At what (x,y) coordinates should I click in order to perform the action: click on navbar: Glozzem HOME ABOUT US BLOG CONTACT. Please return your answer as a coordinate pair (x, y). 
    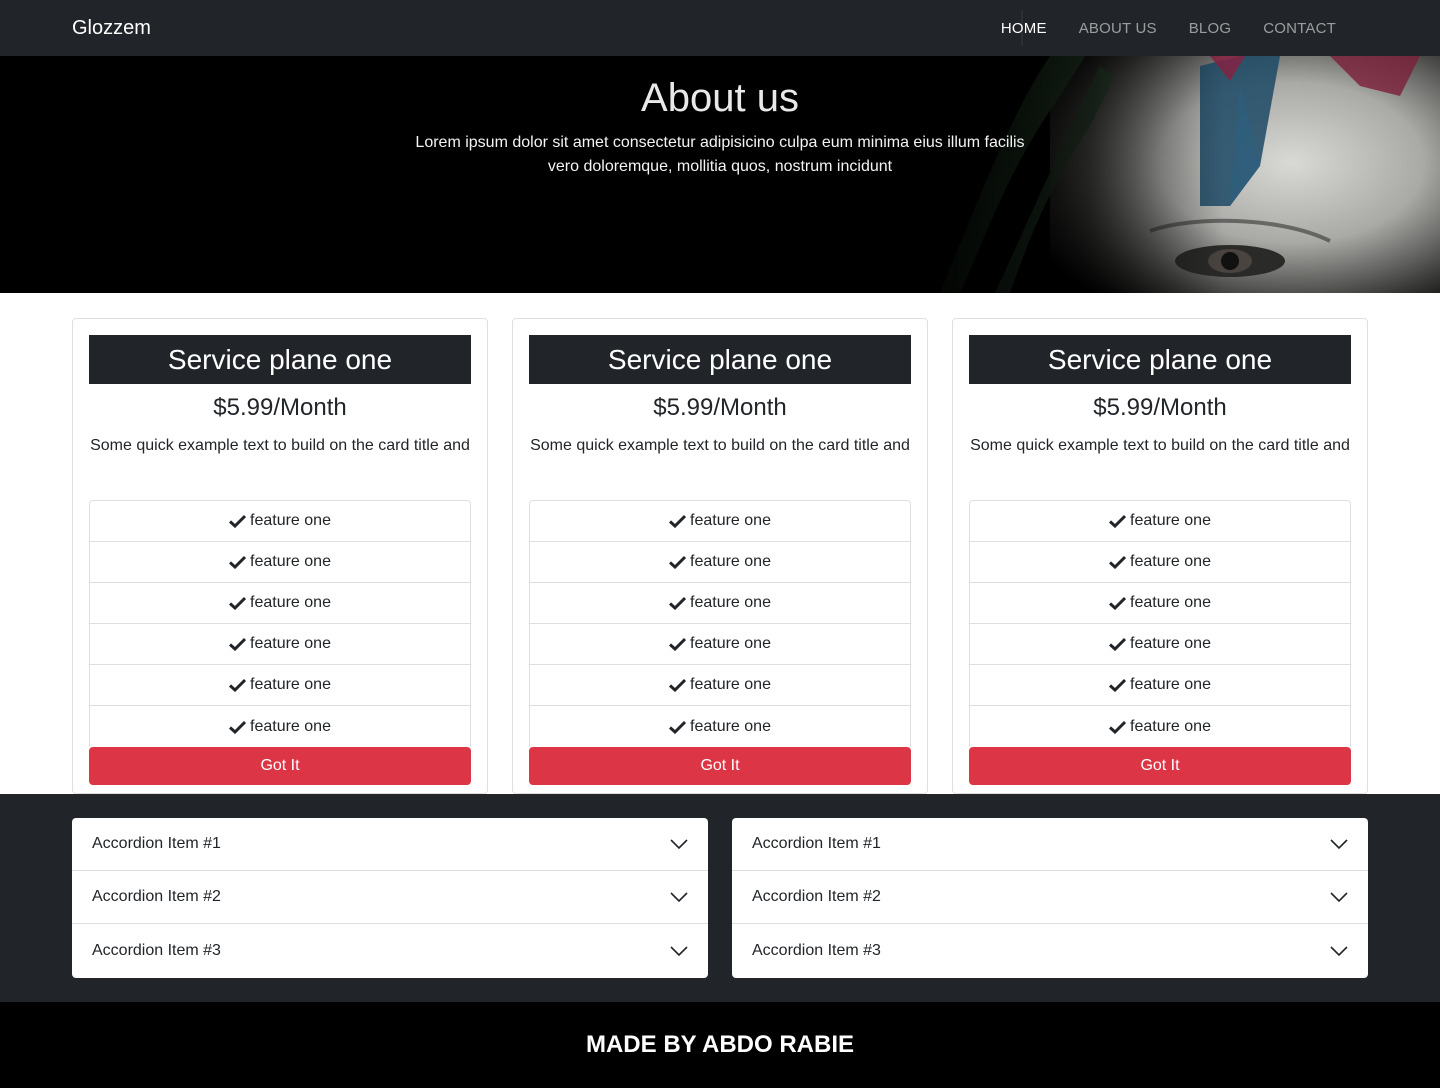
    Looking at the image, I should click on (720, 28).